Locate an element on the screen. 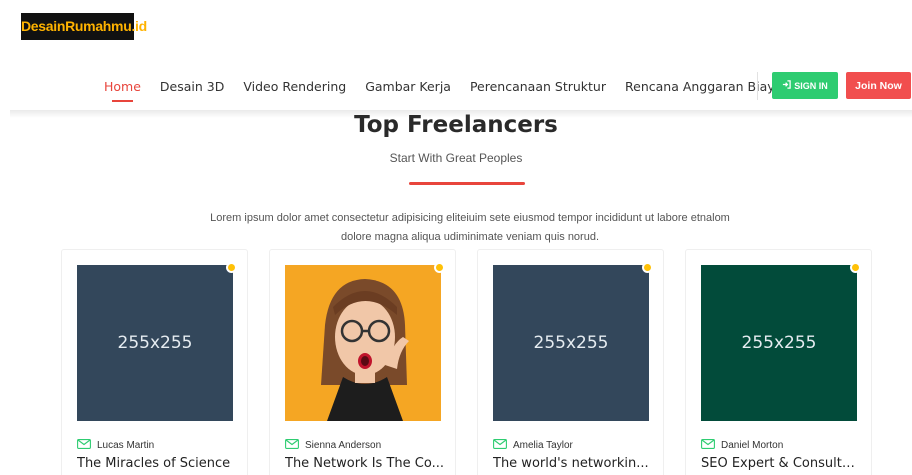 The width and height of the screenshot is (912, 475). title-underline is located at coordinates (467, 183).